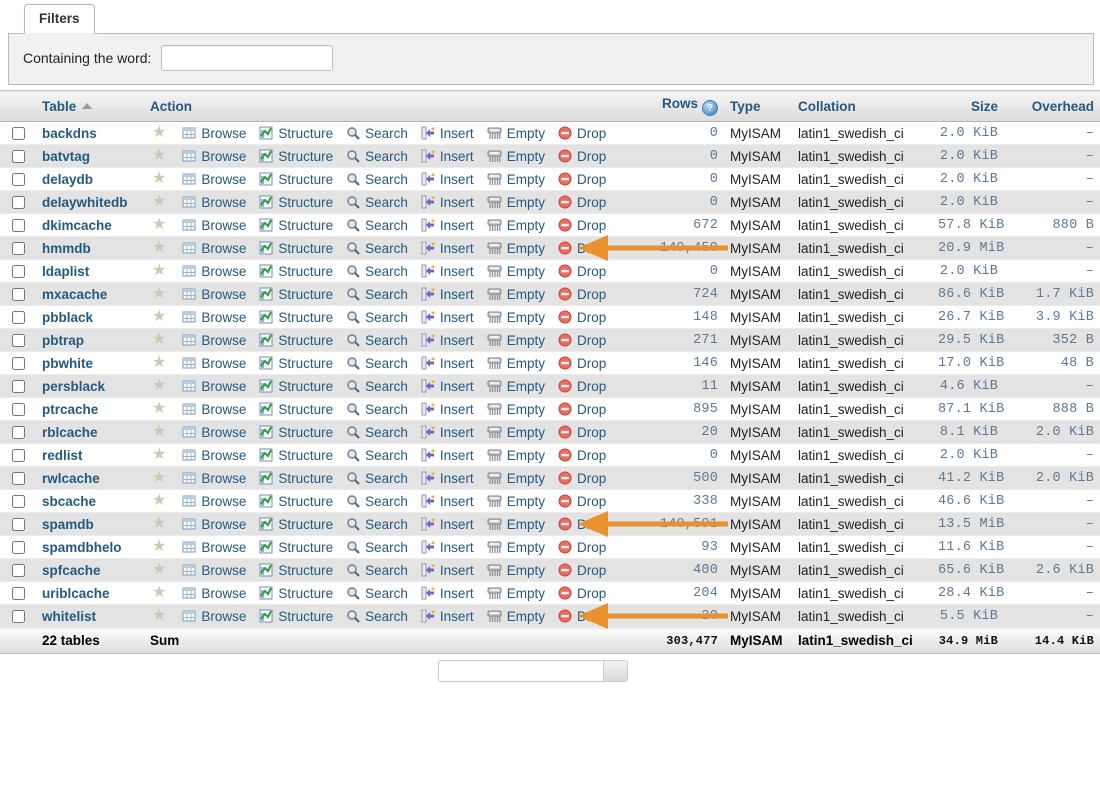 The width and height of the screenshot is (1100, 795). I want to click on table-name-cell: mxacache, so click(90, 294).